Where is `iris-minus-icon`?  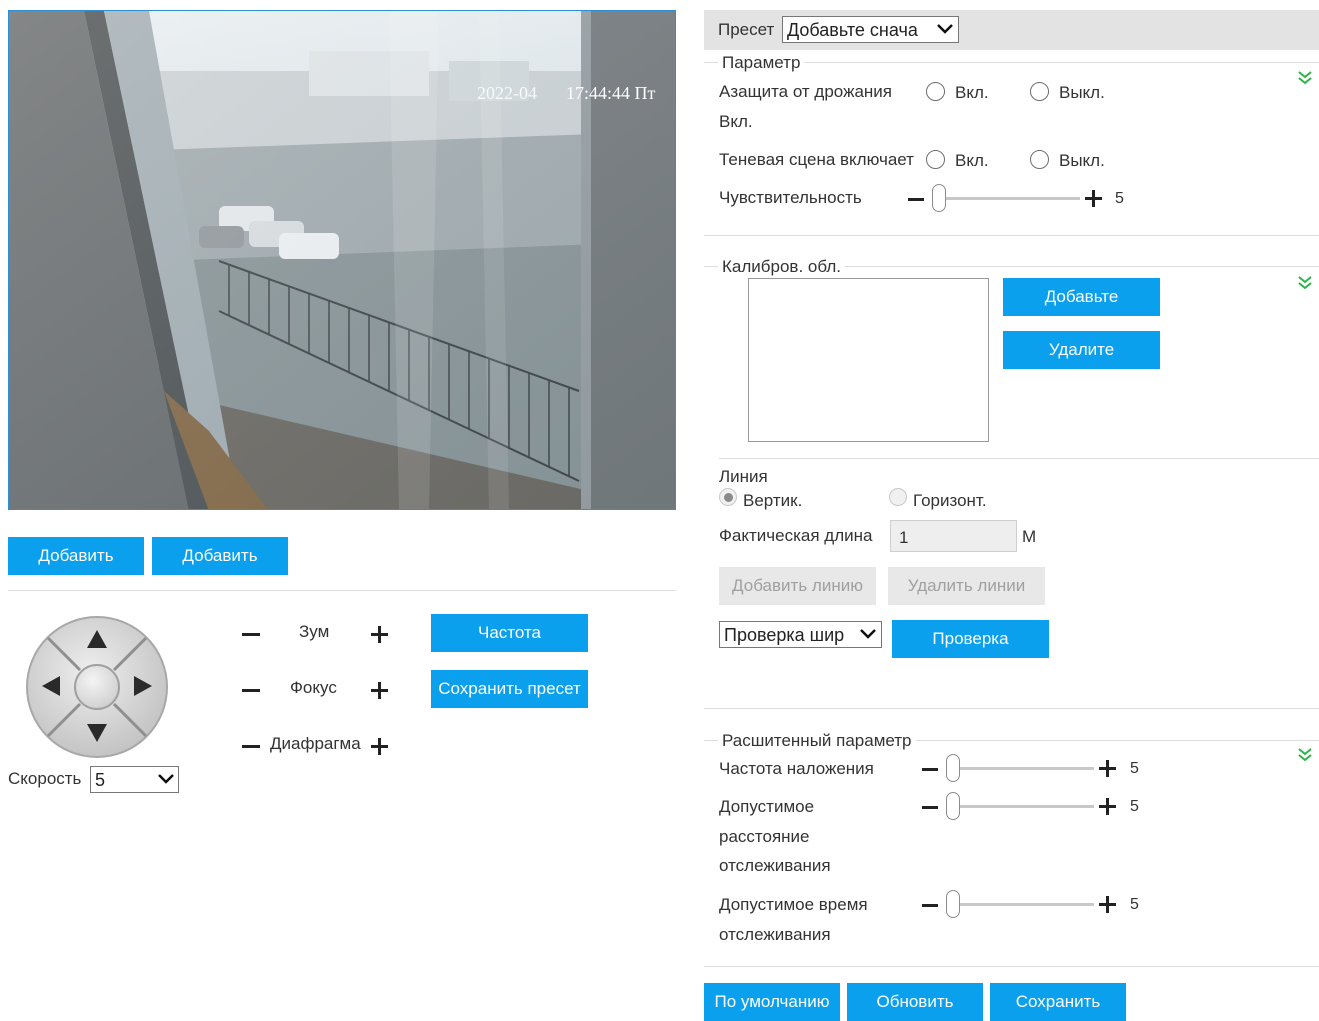 iris-minus-icon is located at coordinates (251, 746).